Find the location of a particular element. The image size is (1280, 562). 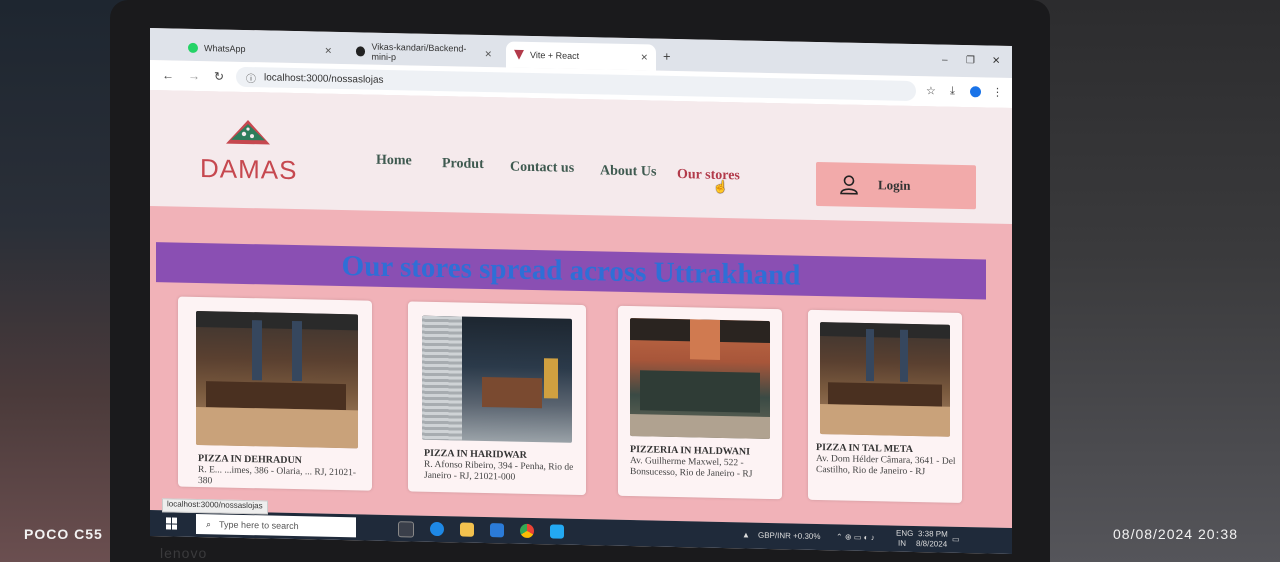

camera-watermark-device: POCO C55 is located at coordinates (63, 534).